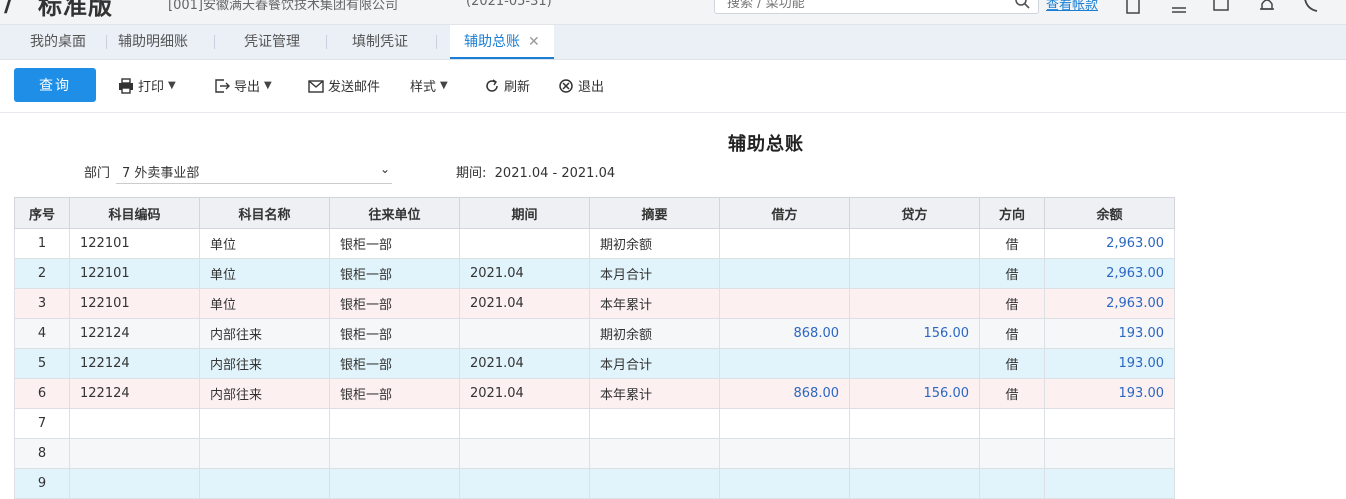 The height and width of the screenshot is (499, 1346). What do you see at coordinates (594, 483) in the screenshot?
I see `table-row: 9` at bounding box center [594, 483].